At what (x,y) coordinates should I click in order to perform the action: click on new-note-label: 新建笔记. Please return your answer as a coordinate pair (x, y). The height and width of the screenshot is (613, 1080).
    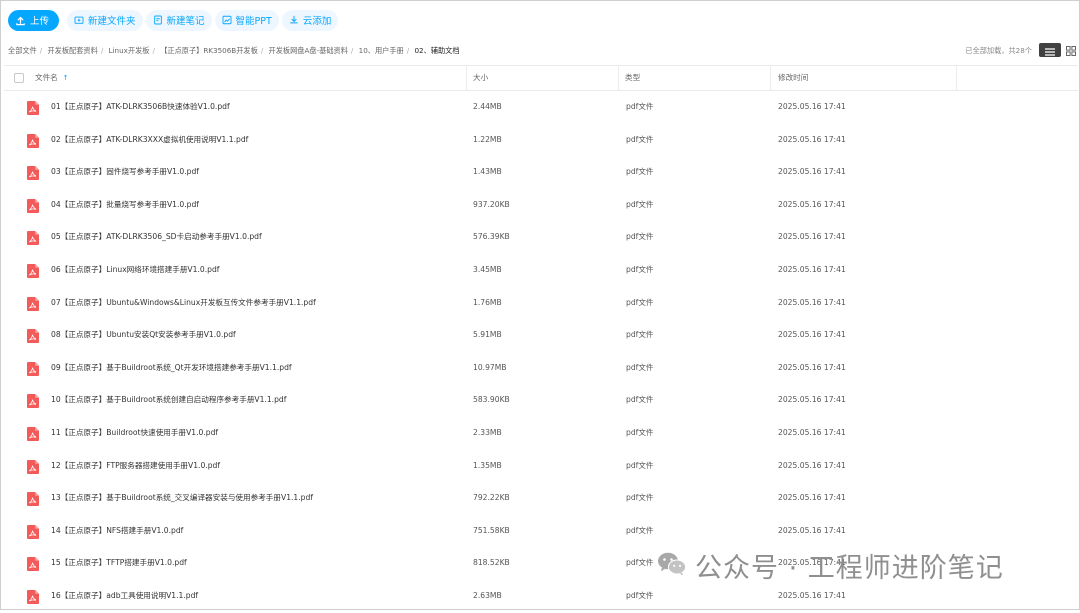
    Looking at the image, I should click on (185, 21).